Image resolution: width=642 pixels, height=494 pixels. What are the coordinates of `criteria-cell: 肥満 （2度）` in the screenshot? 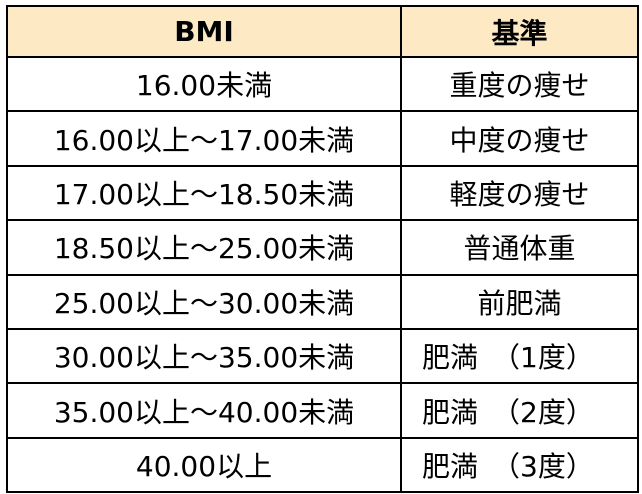 It's located at (519, 410).